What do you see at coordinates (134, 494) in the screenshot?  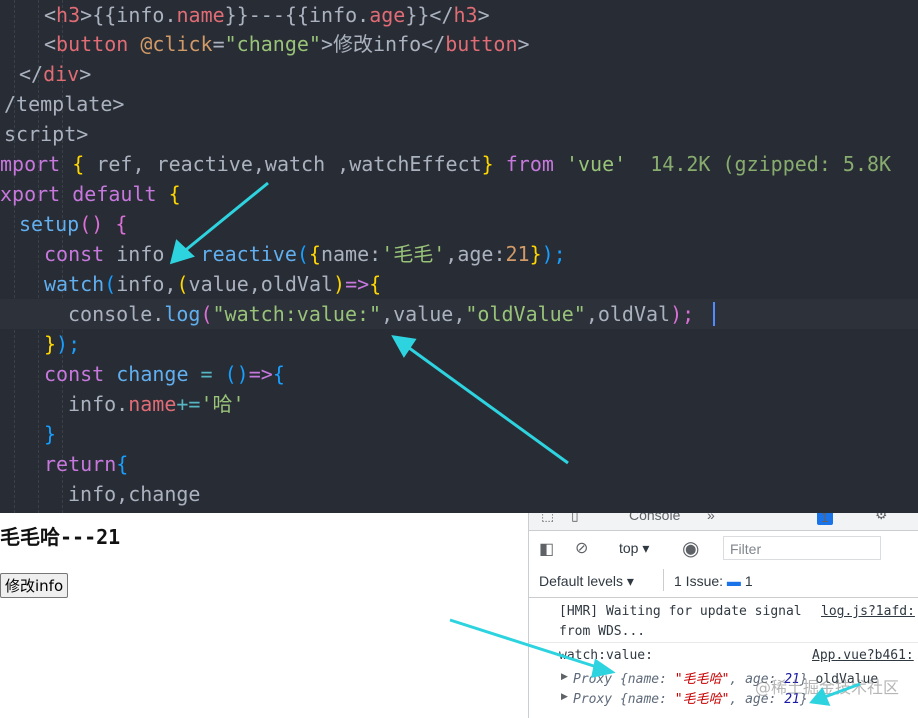 I see `code-line: info,change` at bounding box center [134, 494].